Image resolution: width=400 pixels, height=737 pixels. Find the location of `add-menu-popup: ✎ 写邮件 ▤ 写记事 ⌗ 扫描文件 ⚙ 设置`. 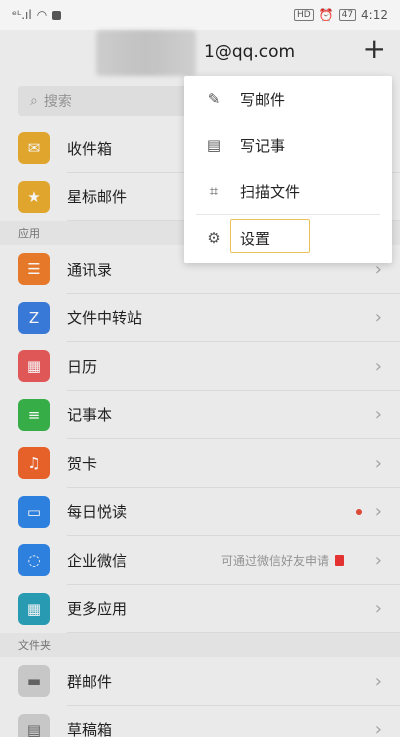

add-menu-popup: ✎ 写邮件 ▤ 写记事 ⌗ 扫描文件 ⚙ 设置 is located at coordinates (288, 169).